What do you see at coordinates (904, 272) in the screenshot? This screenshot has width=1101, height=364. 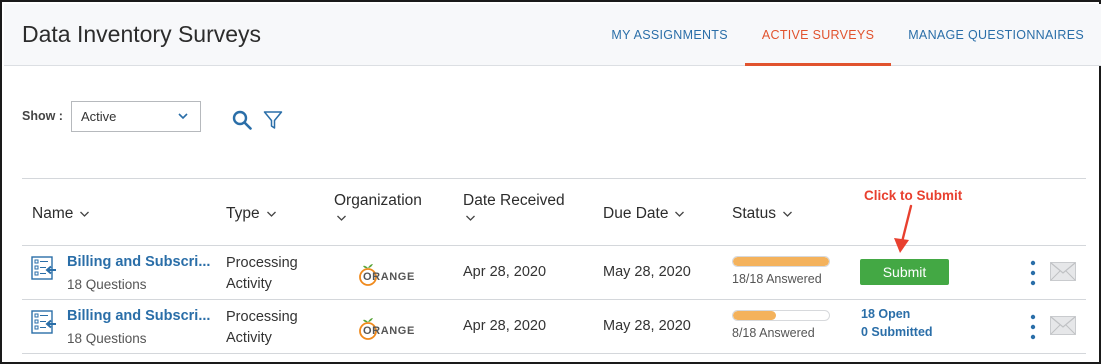 I see `submit-button: Submit` at bounding box center [904, 272].